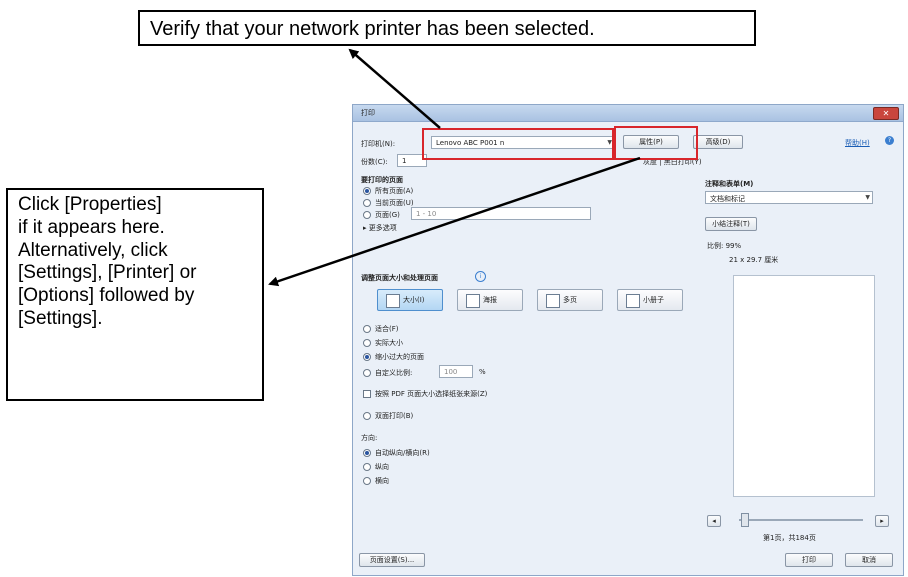  Describe the element at coordinates (454, 221) in the screenshot. I see `arrow-to-left-callout` at that location.